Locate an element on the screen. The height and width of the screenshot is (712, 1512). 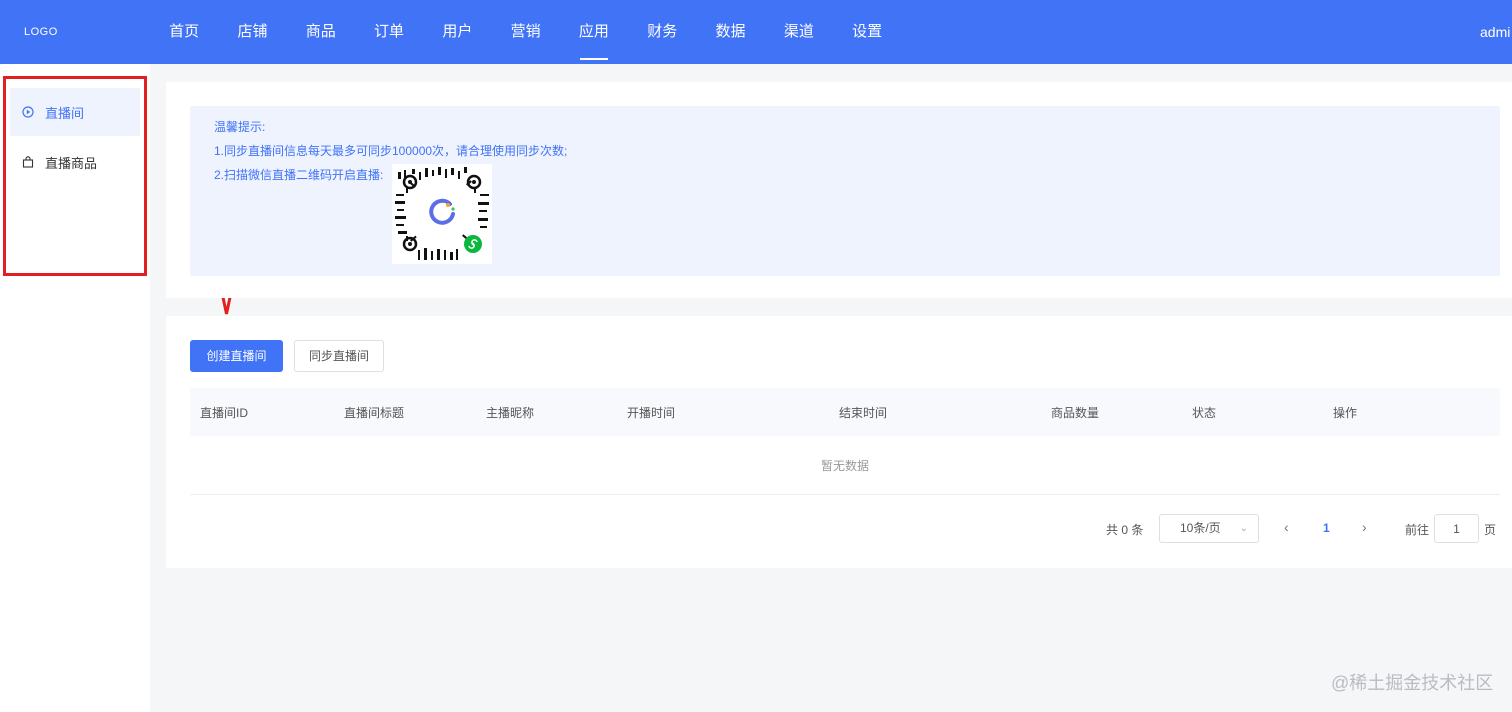
logo: LOGO is located at coordinates (41, 32).